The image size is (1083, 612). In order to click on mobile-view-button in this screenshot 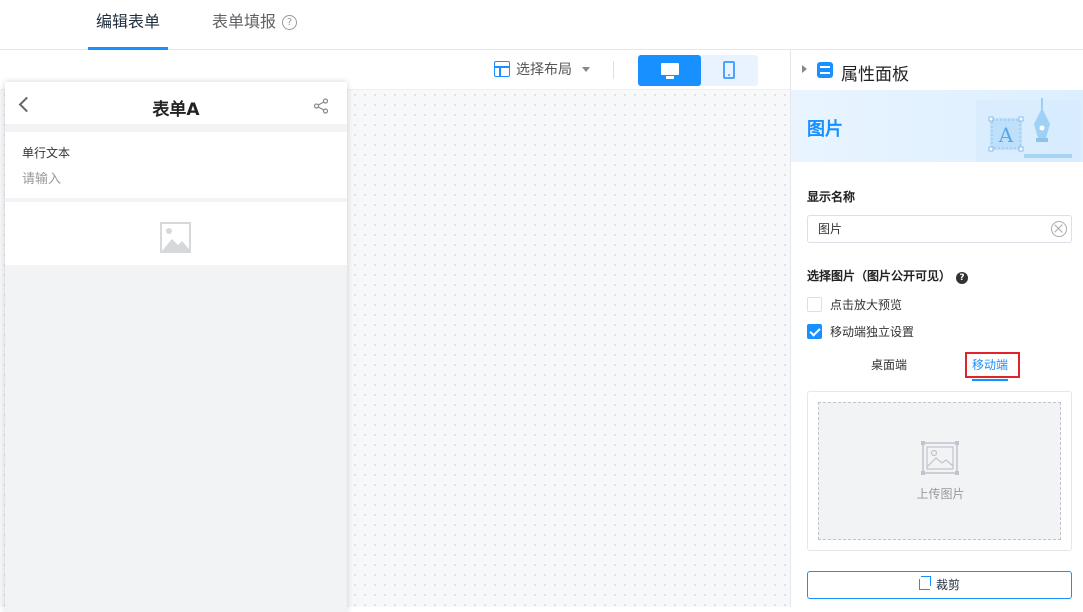, I will do `click(729, 70)`.